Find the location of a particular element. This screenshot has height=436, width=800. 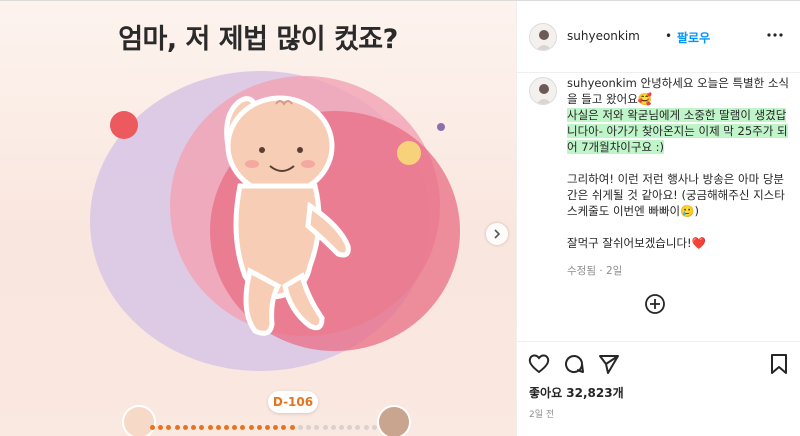

caption-avatar is located at coordinates (543, 91).